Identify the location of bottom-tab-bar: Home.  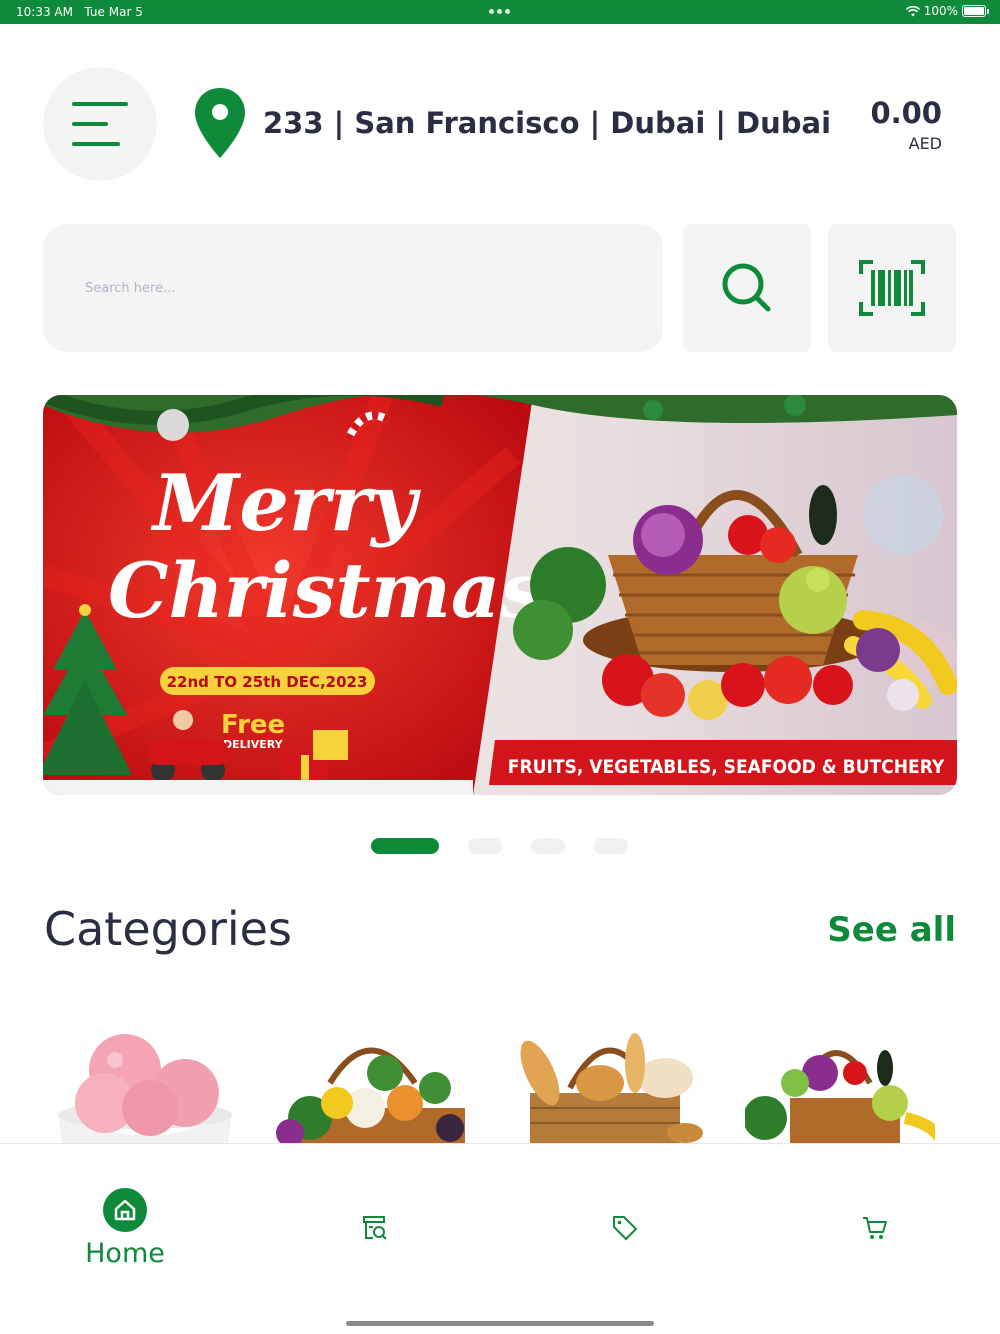
(500, 1238).